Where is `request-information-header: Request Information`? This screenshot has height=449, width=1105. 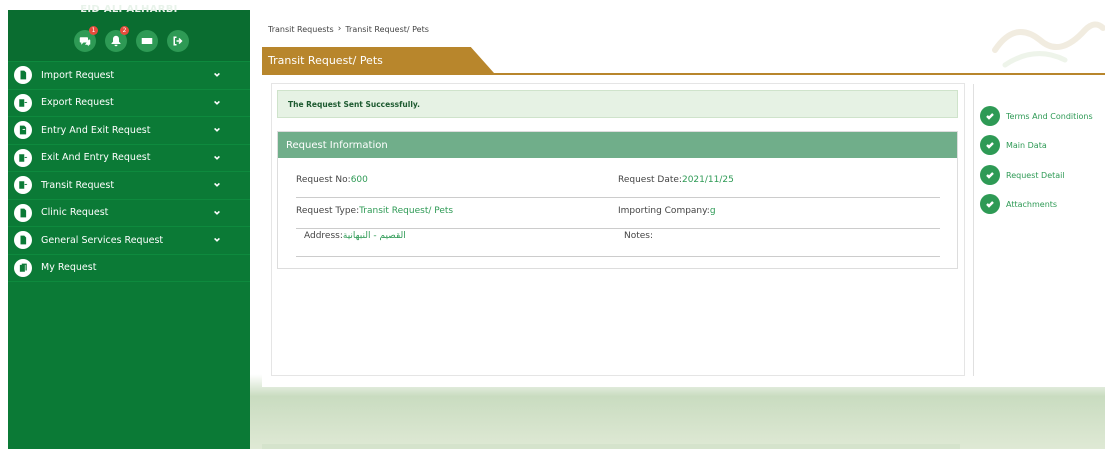
request-information-header: Request Information is located at coordinates (617, 145).